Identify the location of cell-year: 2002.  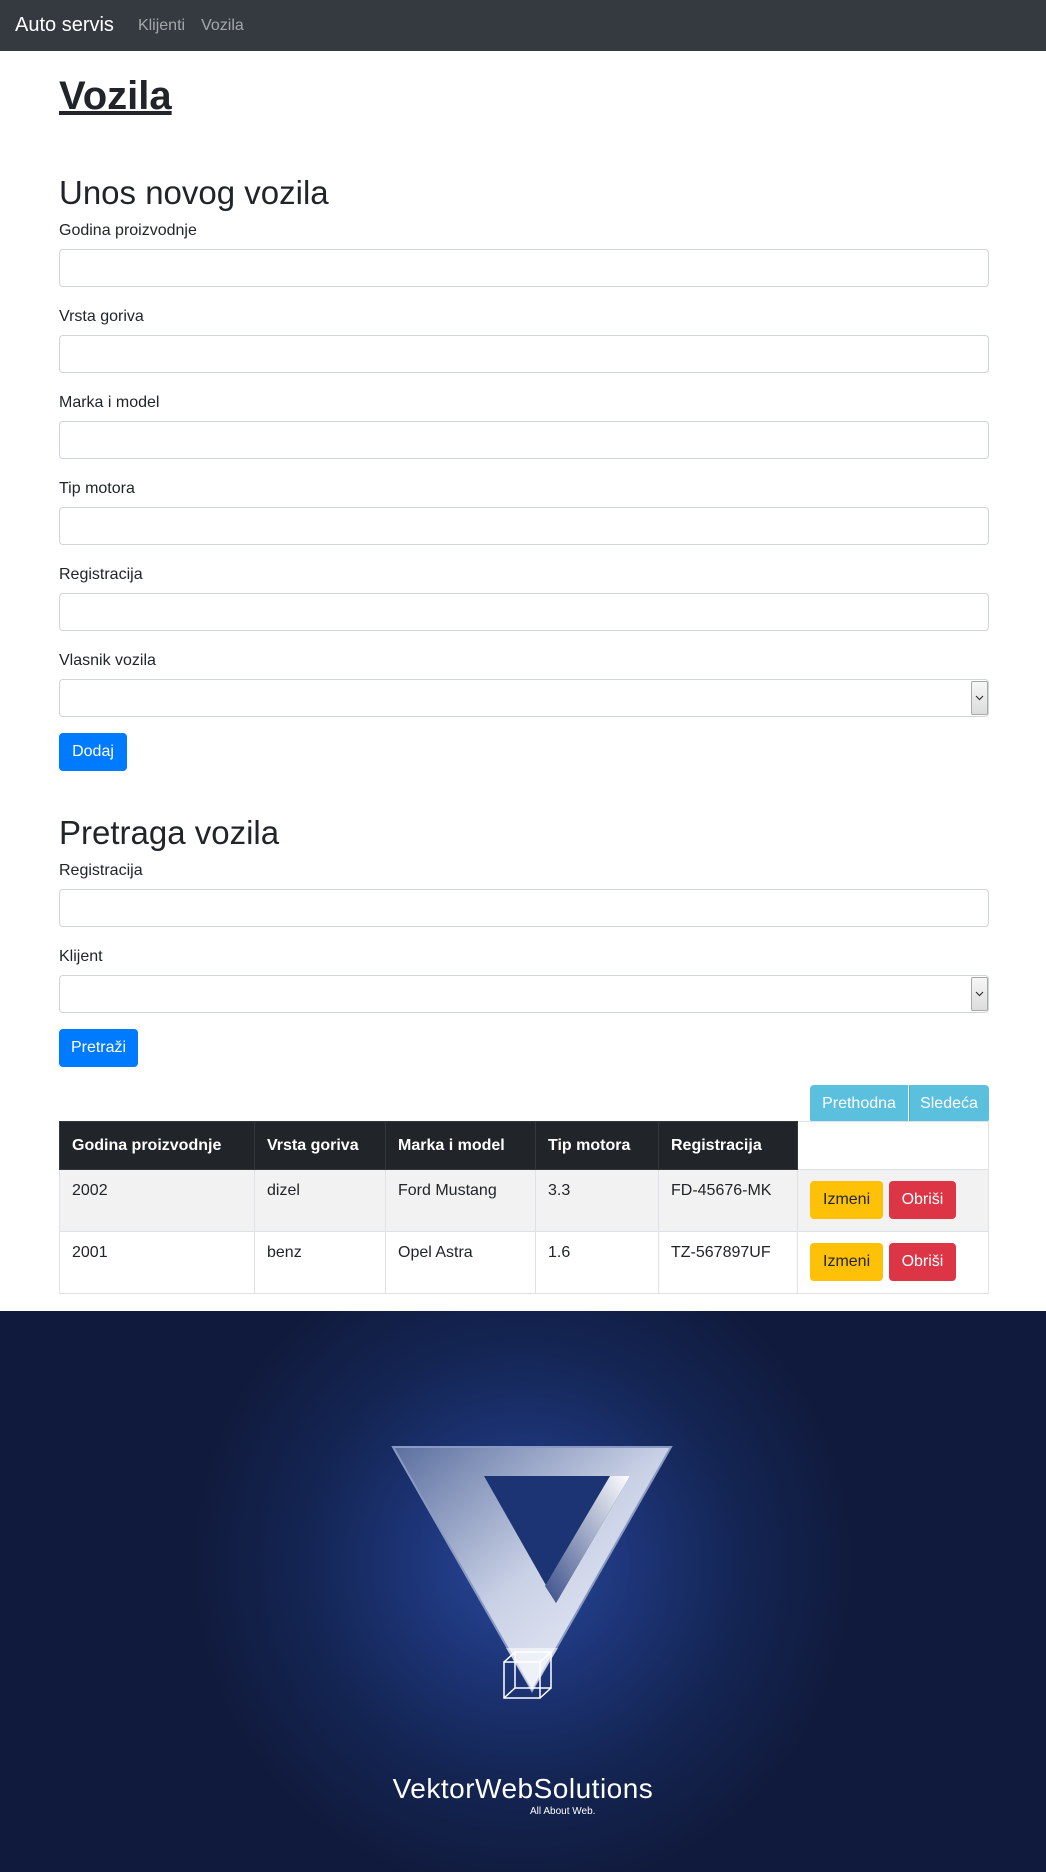
(157, 1200).